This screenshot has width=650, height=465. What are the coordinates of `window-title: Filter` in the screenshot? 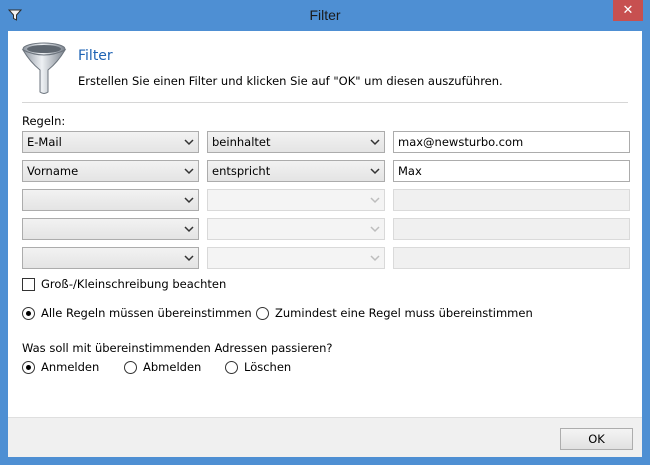 It's located at (325, 15).